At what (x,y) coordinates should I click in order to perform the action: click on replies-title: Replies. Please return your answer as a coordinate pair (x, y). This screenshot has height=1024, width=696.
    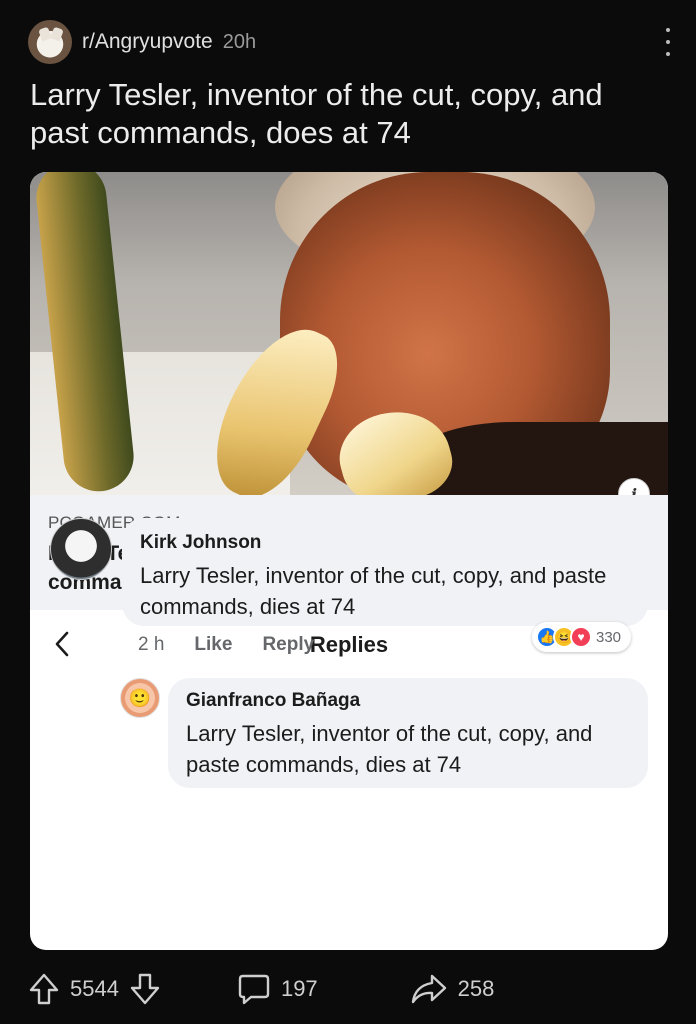
    Looking at the image, I should click on (349, 644).